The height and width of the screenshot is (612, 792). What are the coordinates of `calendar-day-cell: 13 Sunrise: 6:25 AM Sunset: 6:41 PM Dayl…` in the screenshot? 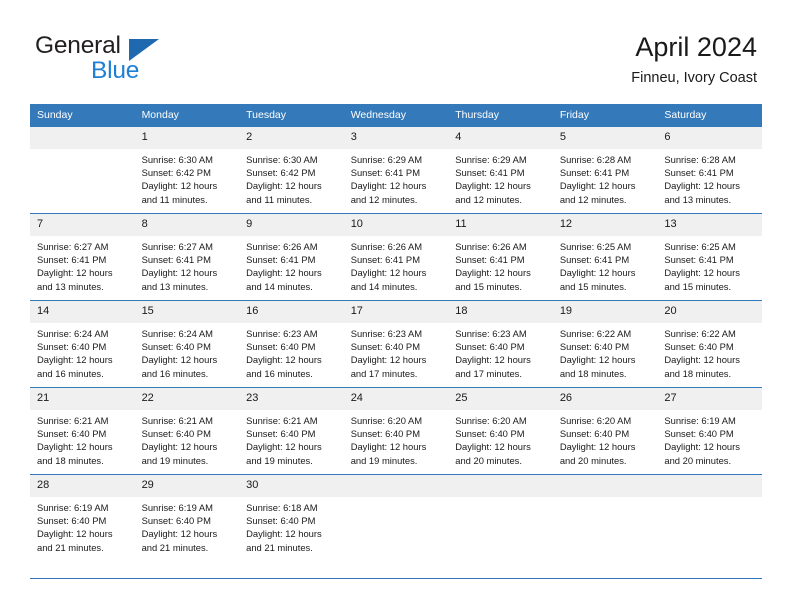 It's located at (709, 257).